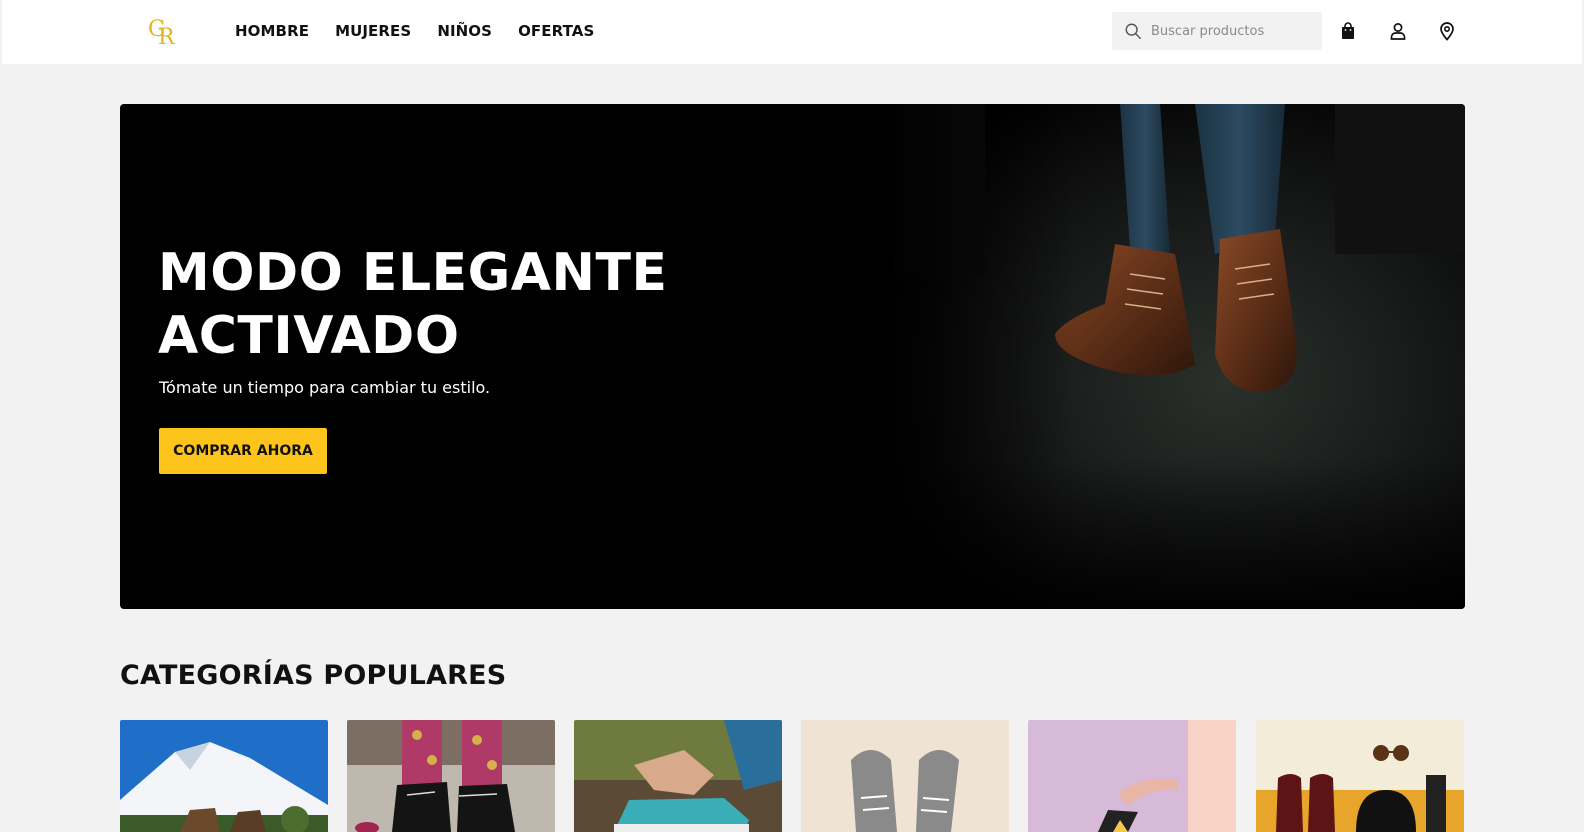 The width and height of the screenshot is (1584, 832). Describe the element at coordinates (1348, 31) in the screenshot. I see `shopping-bag-icon` at that location.